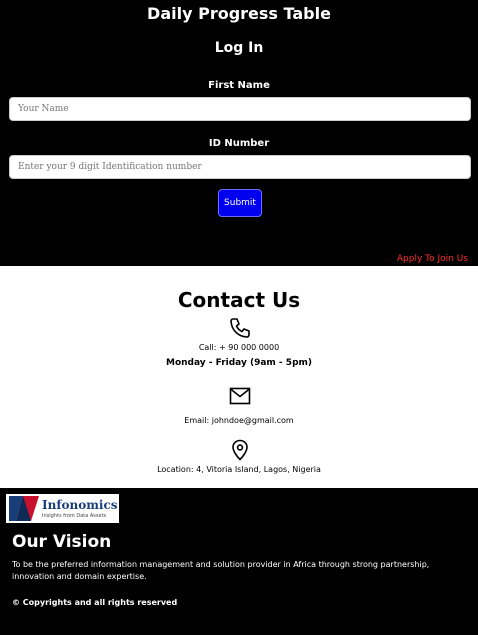 Image resolution: width=478 pixels, height=635 pixels. Describe the element at coordinates (239, 420) in the screenshot. I see `email-text: Email: johndoe@gmail.com` at that location.